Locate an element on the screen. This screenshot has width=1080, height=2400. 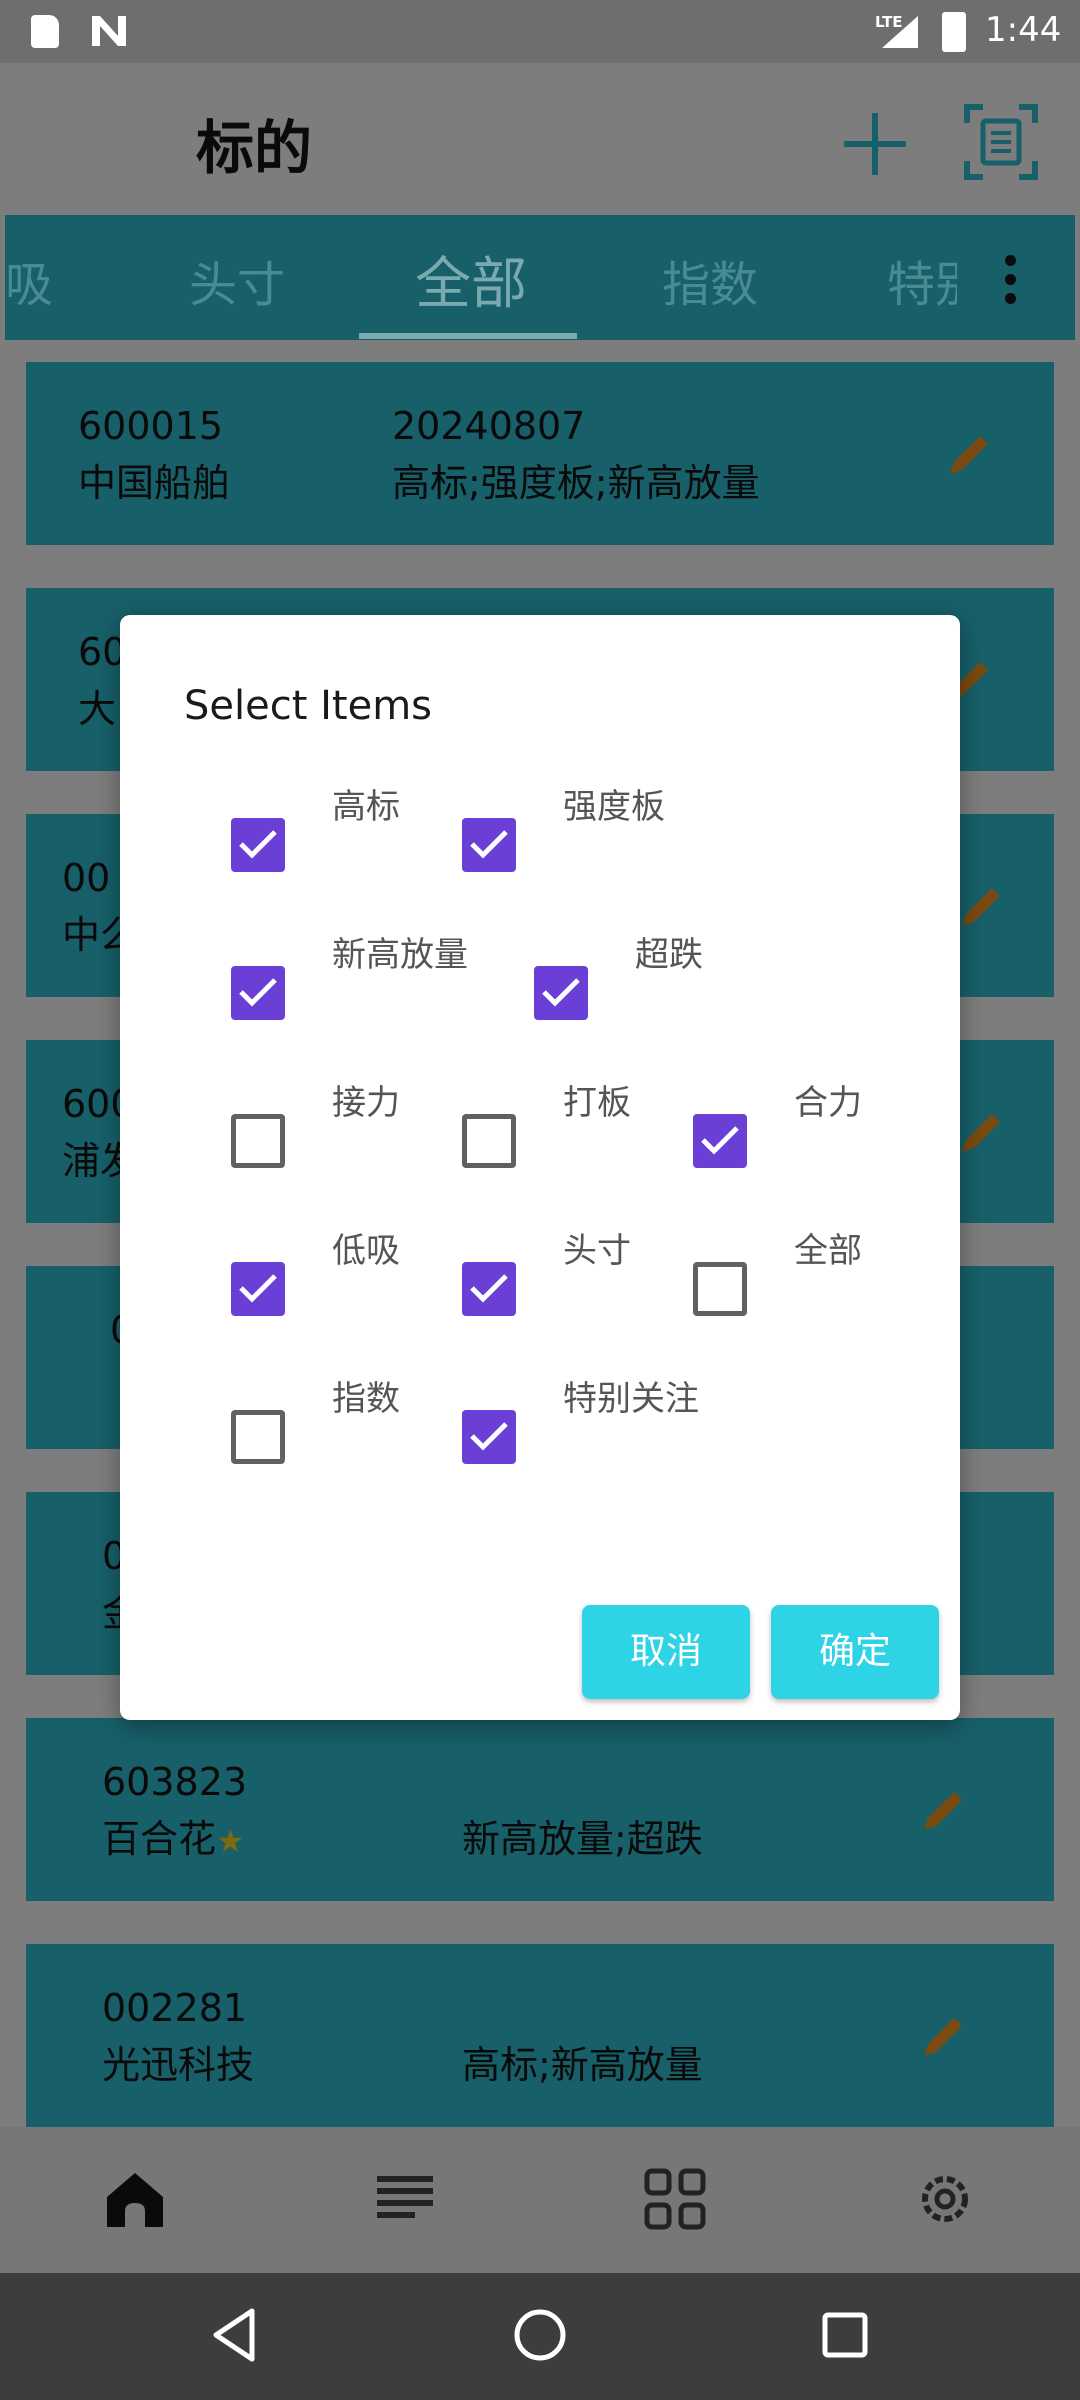
system-navigation-bar is located at coordinates (540, 2336).